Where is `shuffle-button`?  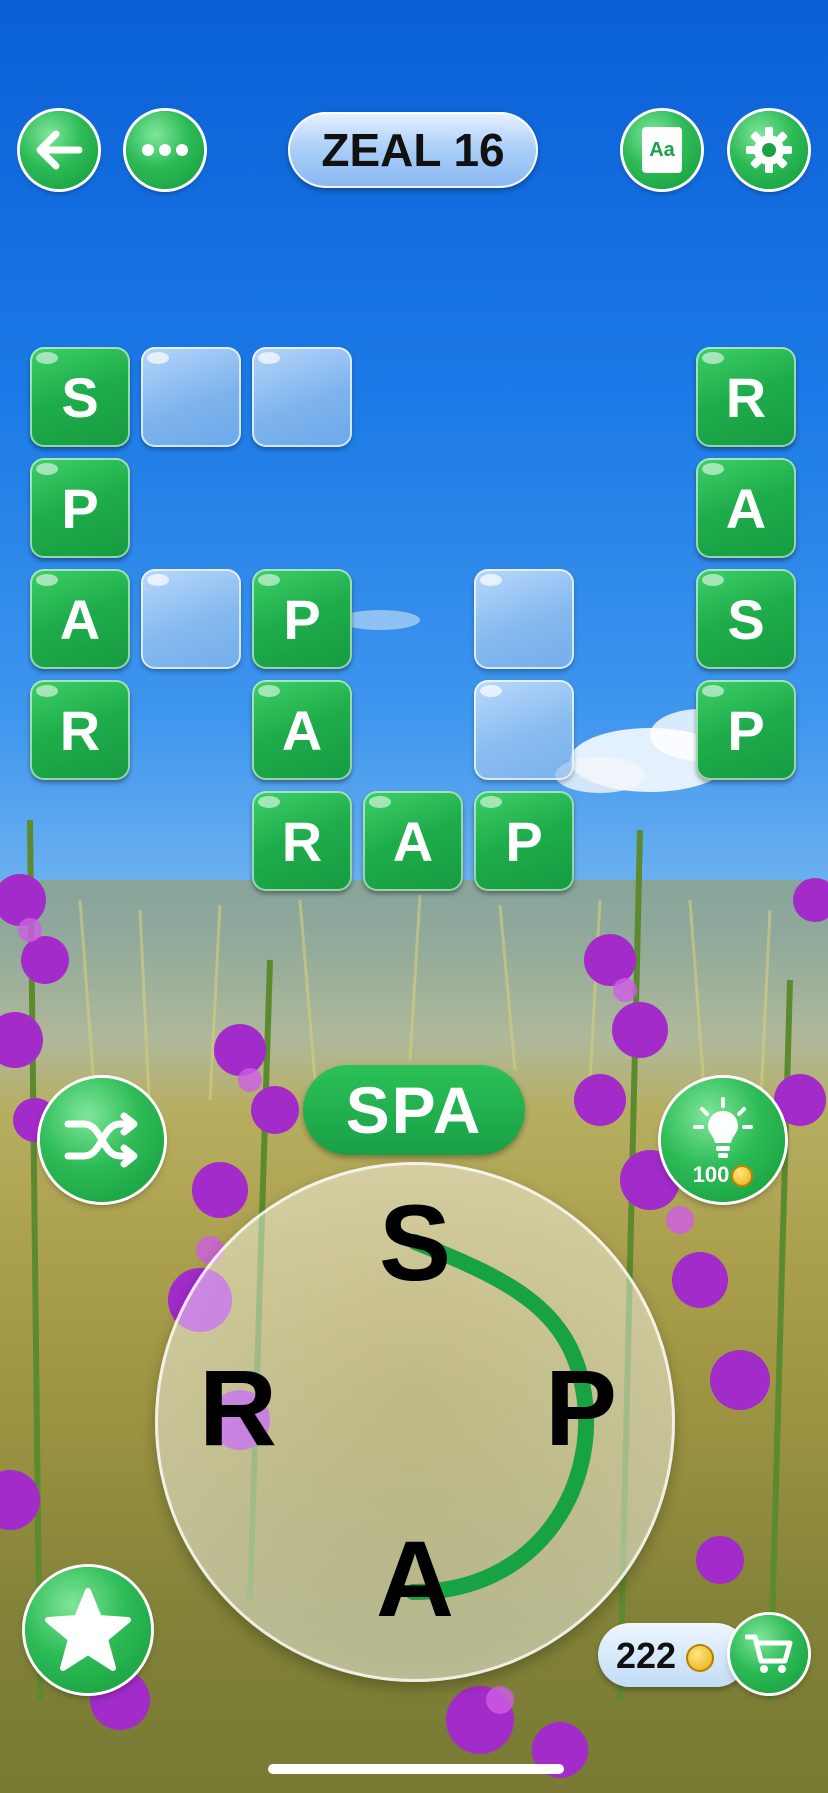
shuffle-button is located at coordinates (102, 1140).